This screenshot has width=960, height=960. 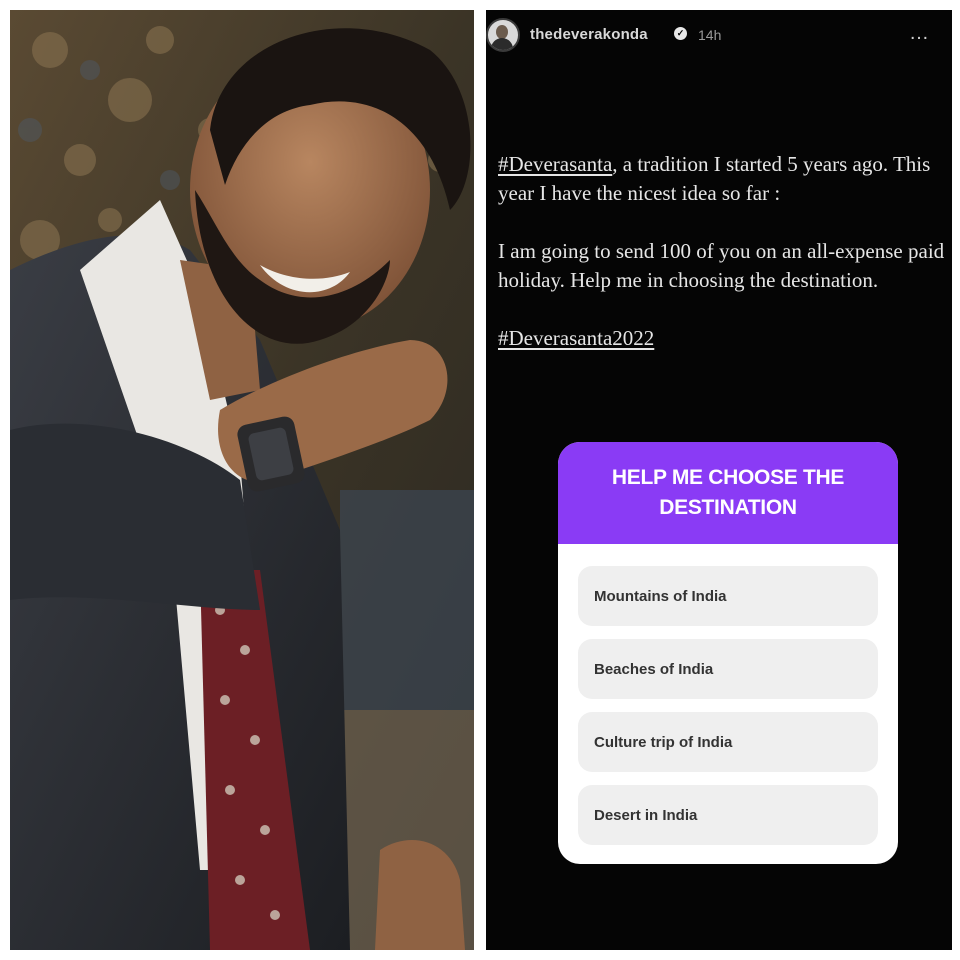 I want to click on poll-option-label: Mountains of India, so click(x=660, y=596).